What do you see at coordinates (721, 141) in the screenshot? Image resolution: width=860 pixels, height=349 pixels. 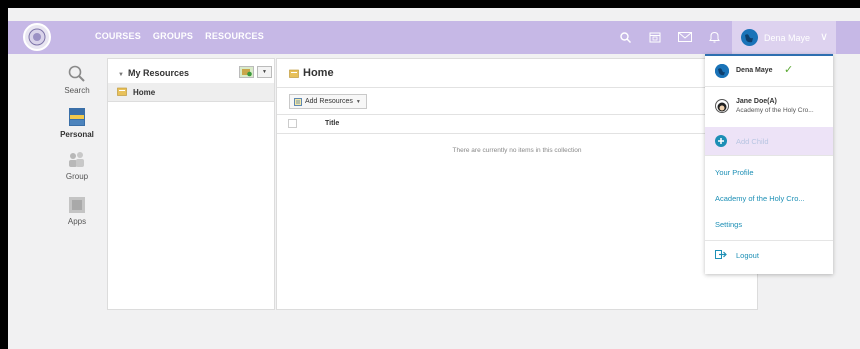 I see `add-circle-icon` at bounding box center [721, 141].